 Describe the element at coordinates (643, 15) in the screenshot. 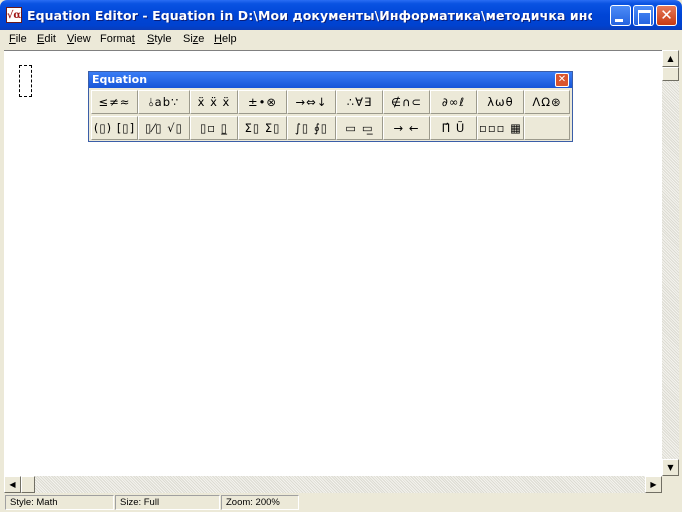

I see `maximize-button` at that location.